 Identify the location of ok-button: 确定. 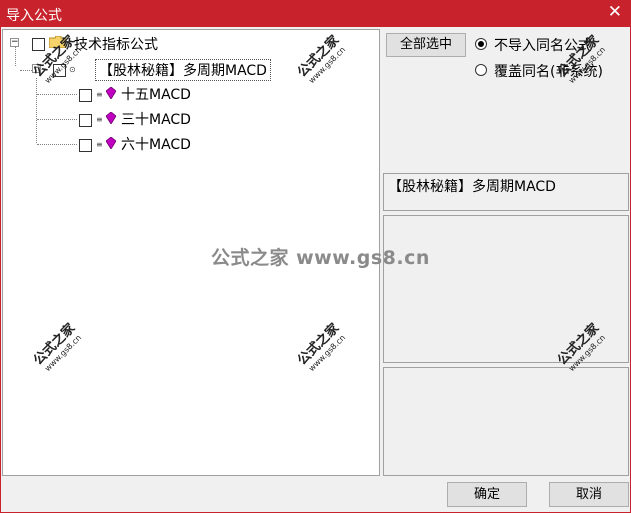
(487, 494).